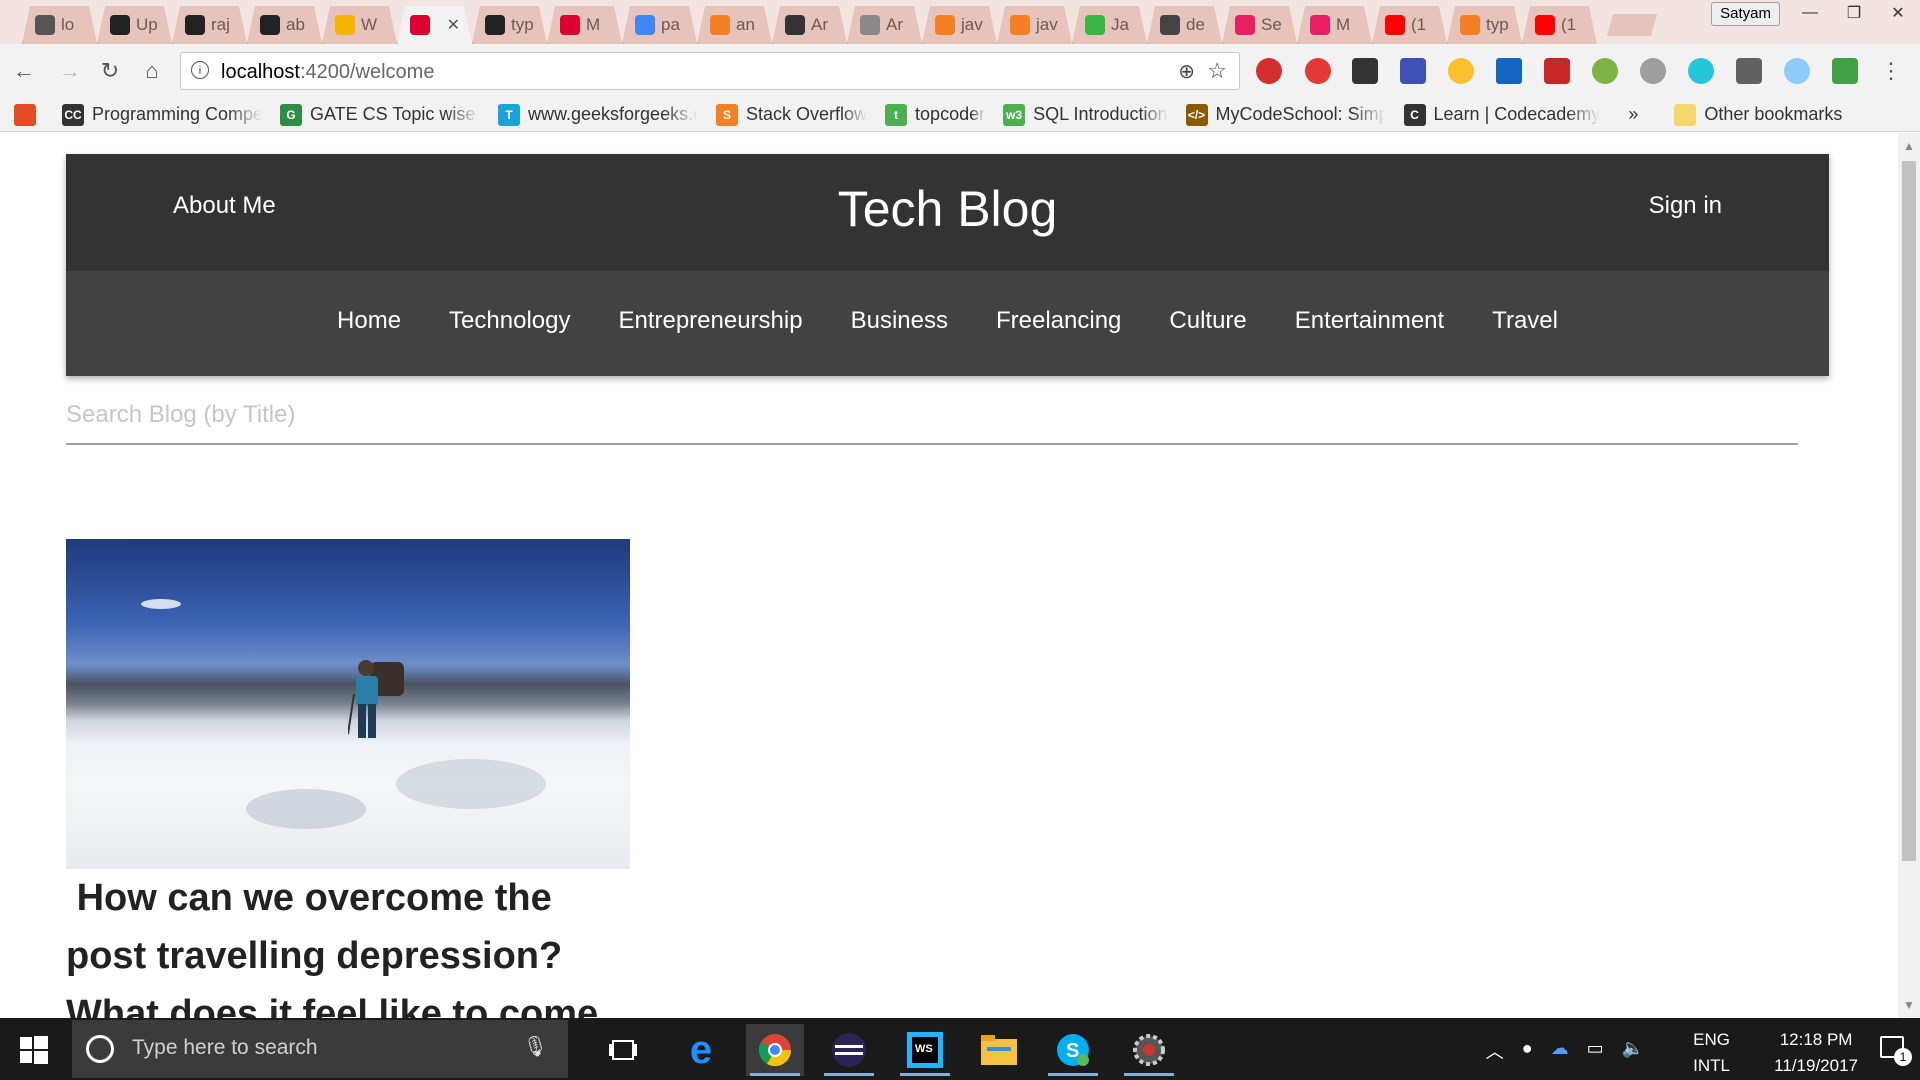 This screenshot has width=1920, height=1080. Describe the element at coordinates (932, 411) in the screenshot. I see `blog-search-input` at that location.